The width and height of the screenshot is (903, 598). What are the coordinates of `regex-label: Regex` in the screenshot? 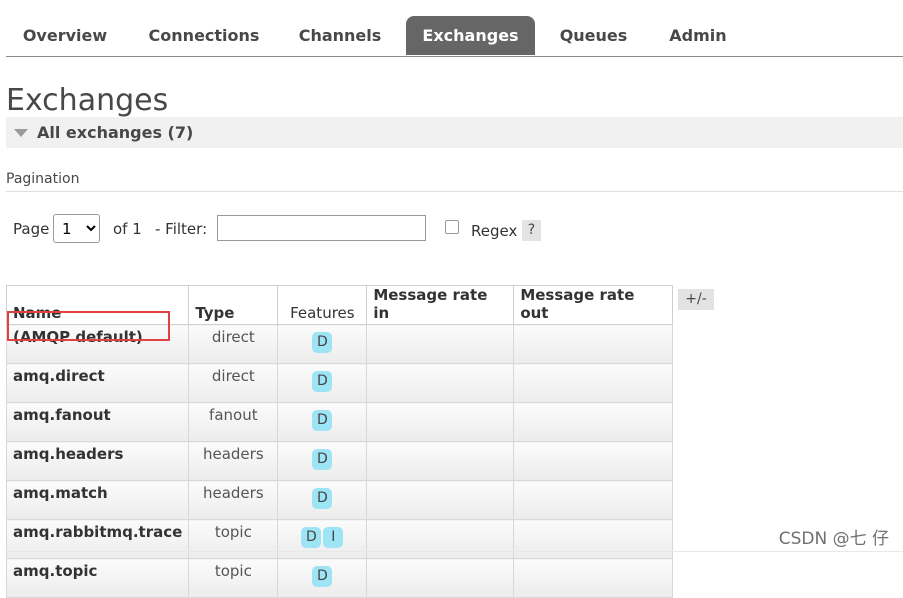 It's located at (494, 231).